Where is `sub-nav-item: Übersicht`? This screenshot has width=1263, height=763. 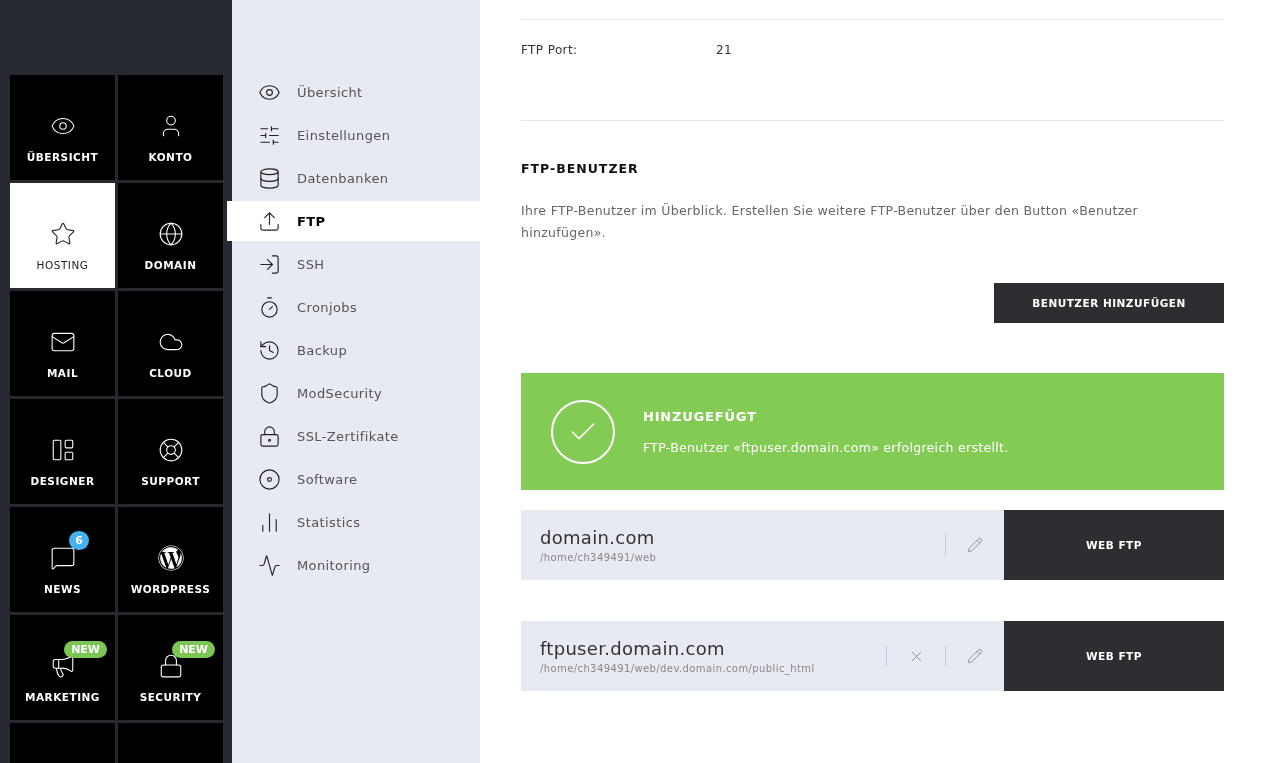 sub-nav-item: Übersicht is located at coordinates (356, 92).